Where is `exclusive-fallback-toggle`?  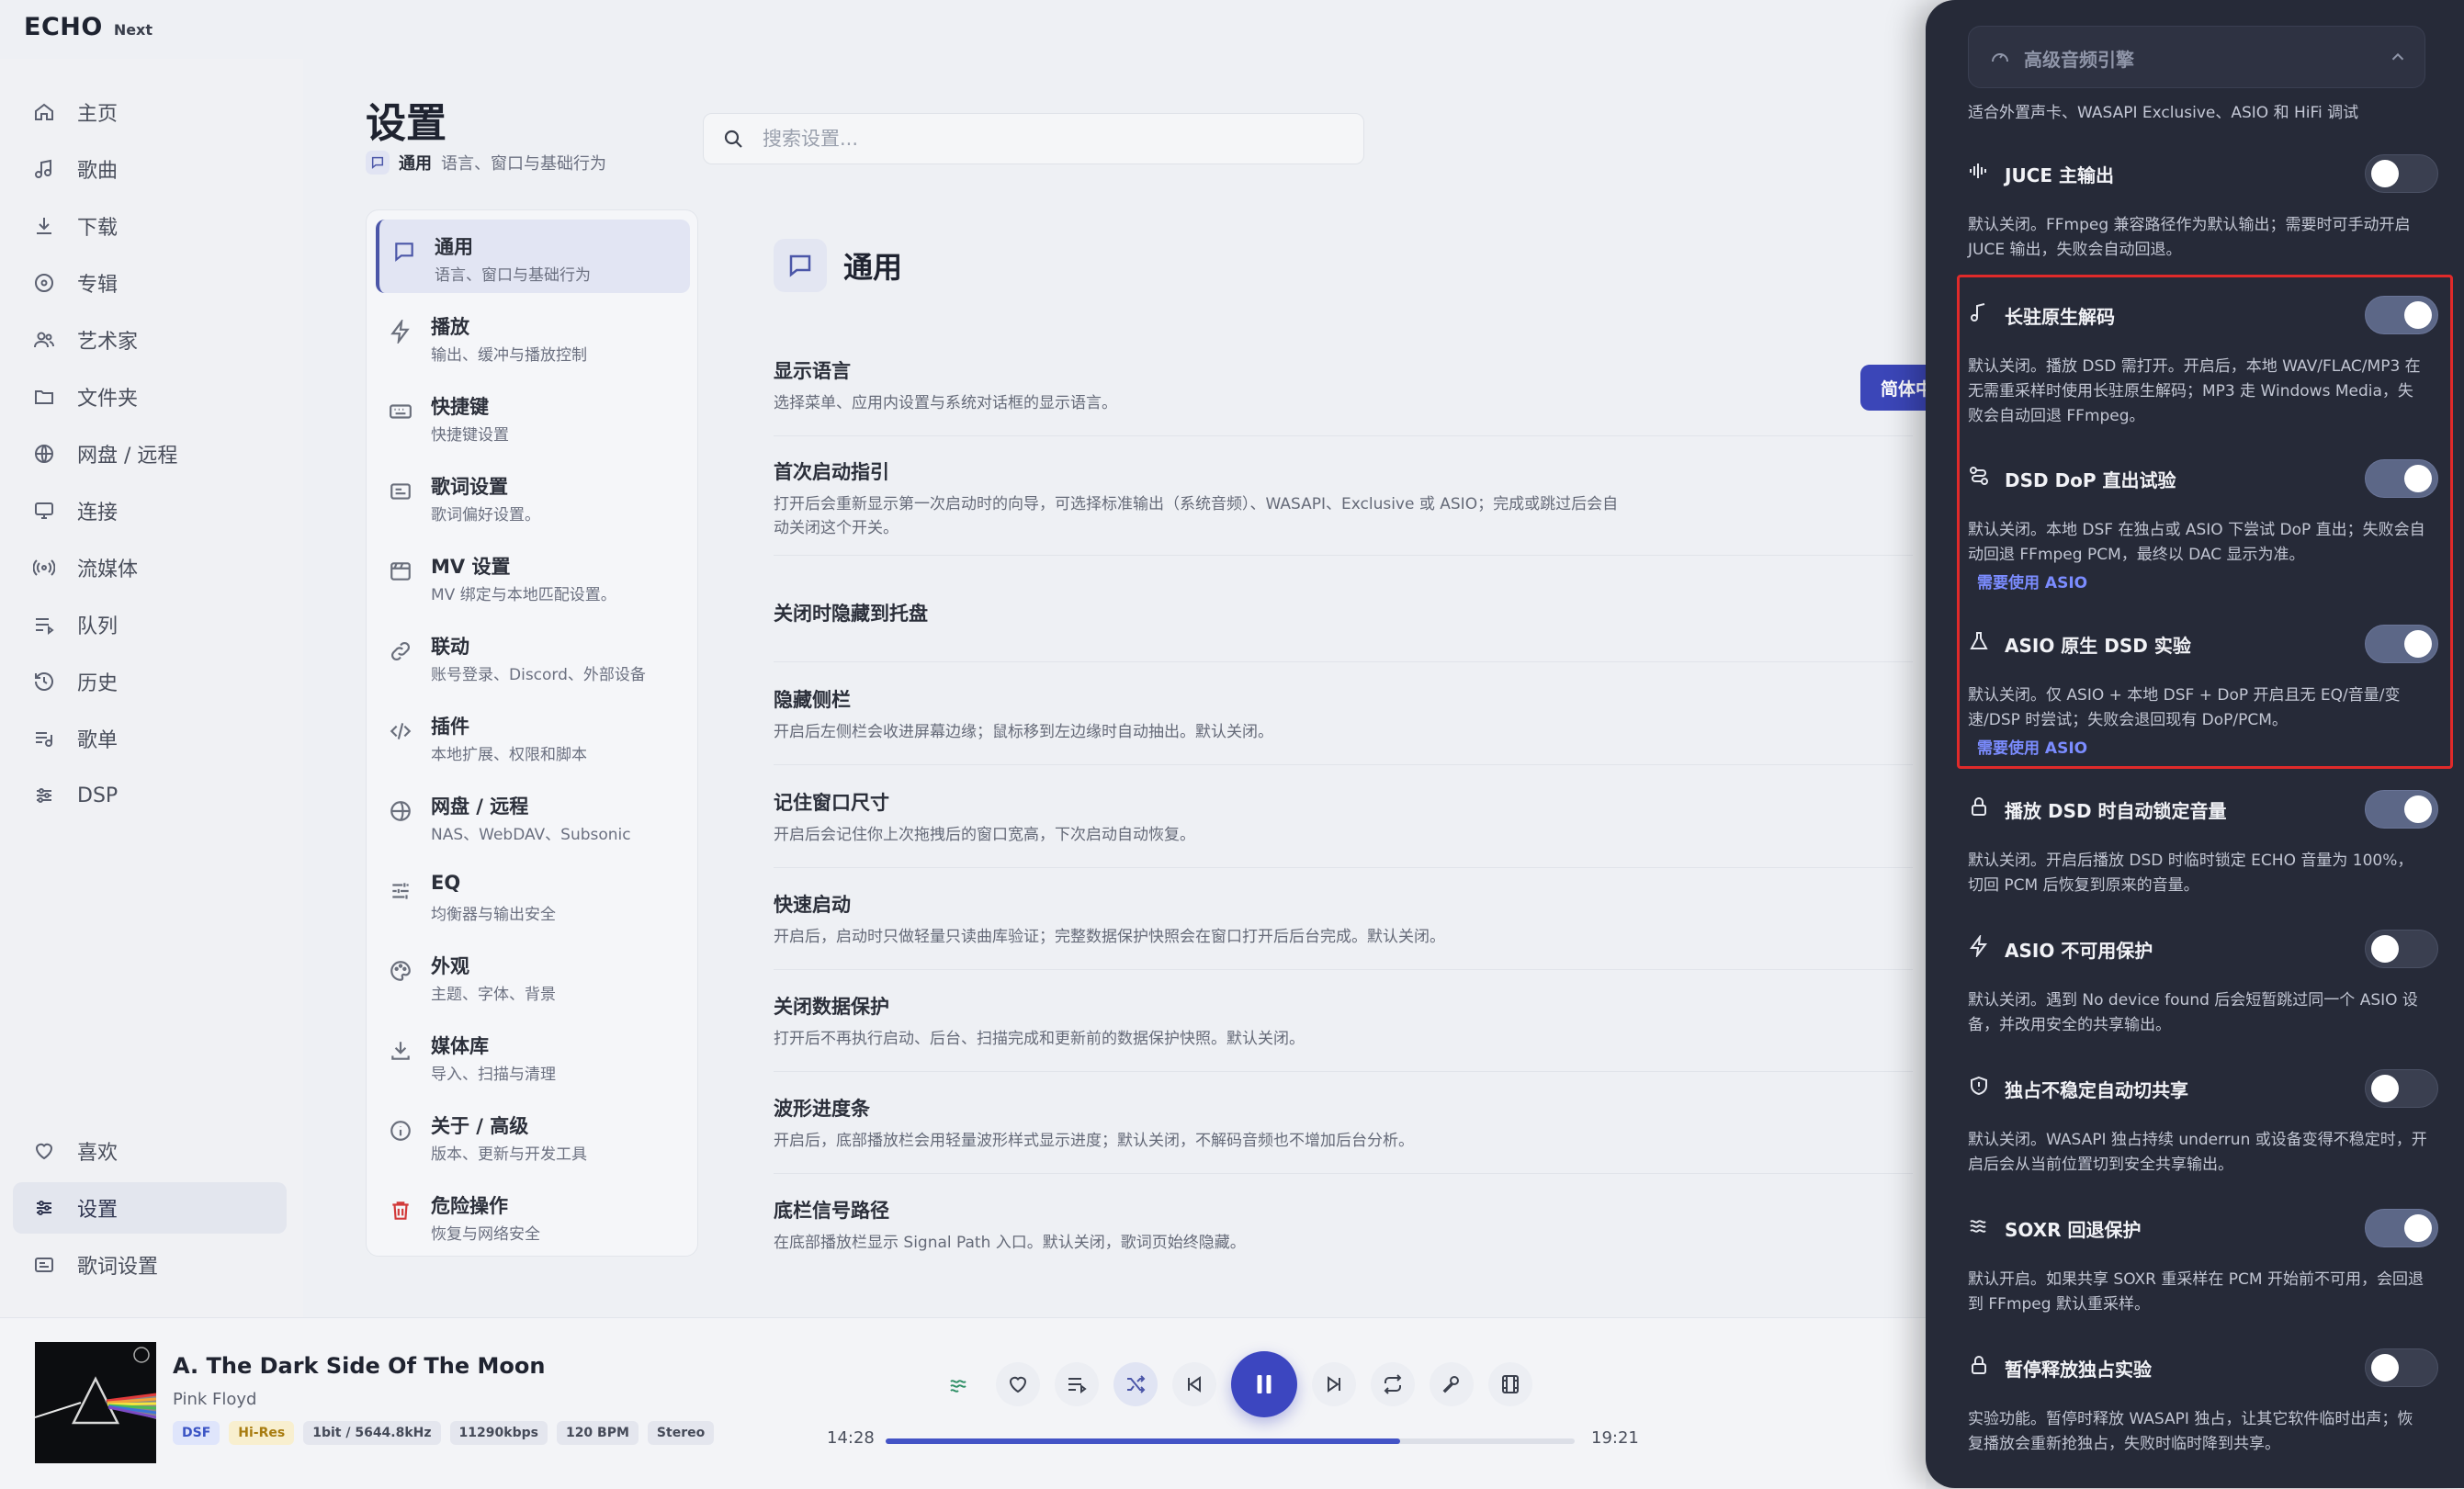 exclusive-fallback-toggle is located at coordinates (2401, 1088).